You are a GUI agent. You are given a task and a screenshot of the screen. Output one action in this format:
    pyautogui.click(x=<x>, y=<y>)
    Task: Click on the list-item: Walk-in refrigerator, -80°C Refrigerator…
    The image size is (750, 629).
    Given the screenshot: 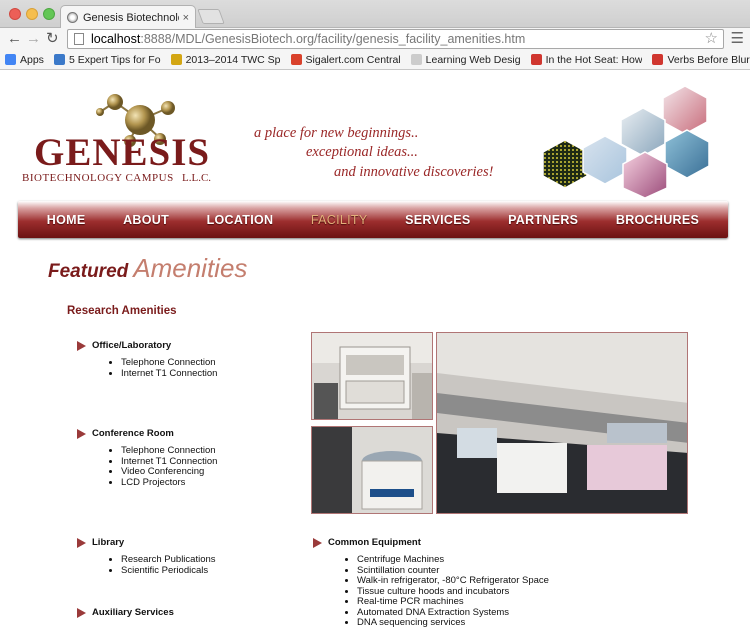 What is the action you would take?
    pyautogui.click(x=453, y=581)
    